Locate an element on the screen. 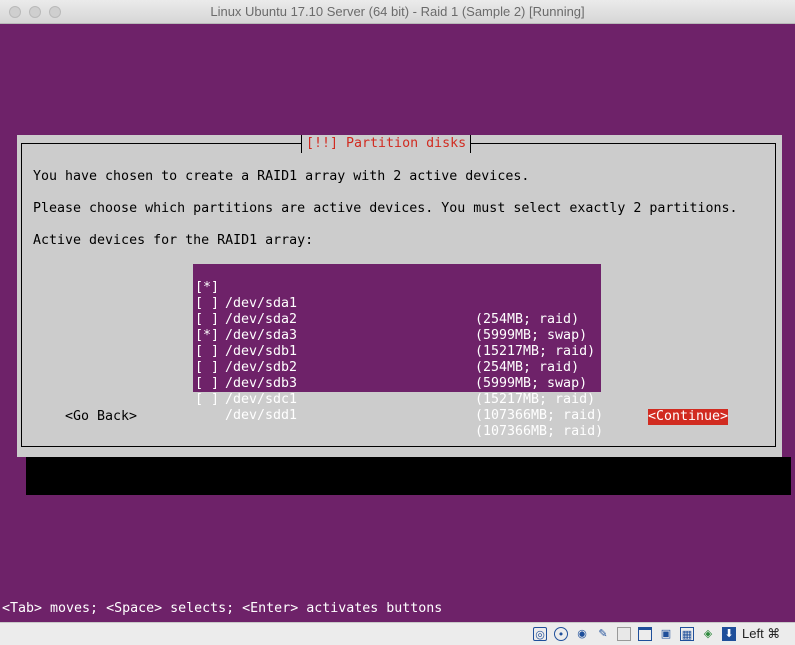 This screenshot has width=795, height=645. device-row: [*] /dev/sda1 (254MB; raid) is located at coordinates (397, 295).